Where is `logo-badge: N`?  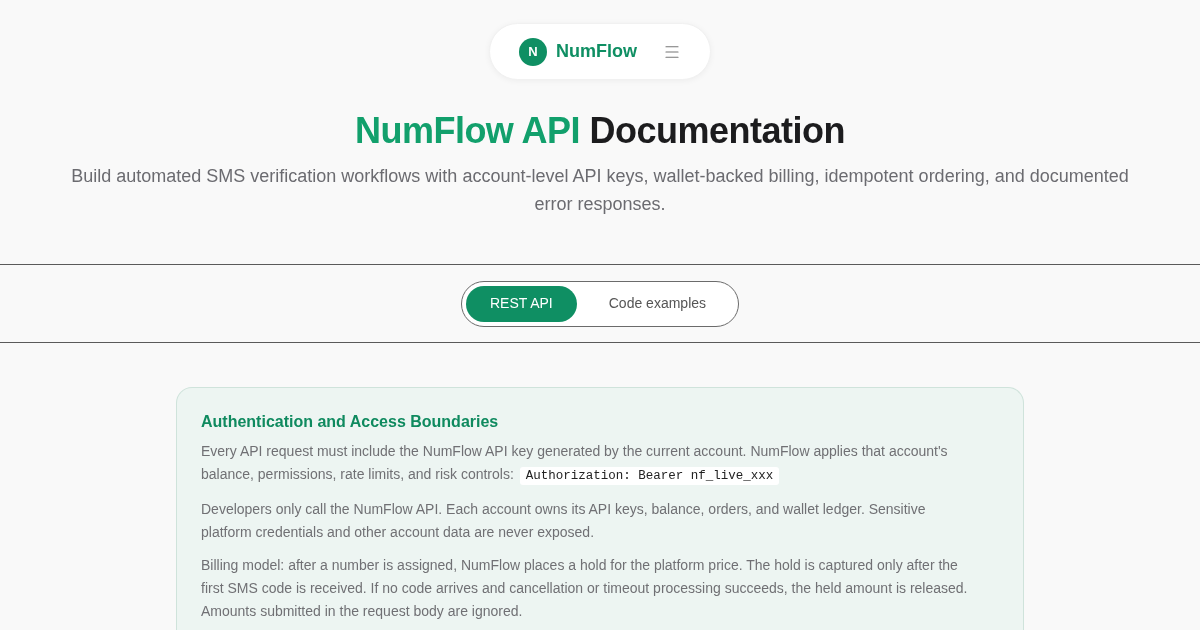
logo-badge: N is located at coordinates (533, 51).